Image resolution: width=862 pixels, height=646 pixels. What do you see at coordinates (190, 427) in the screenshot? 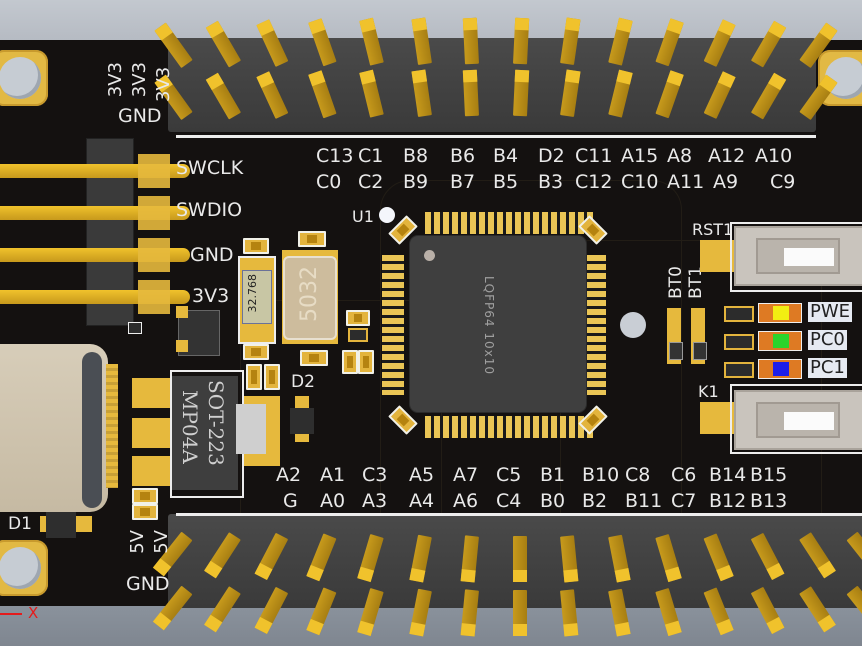
I see `regulator-part-text: MP04A` at bounding box center [190, 427].